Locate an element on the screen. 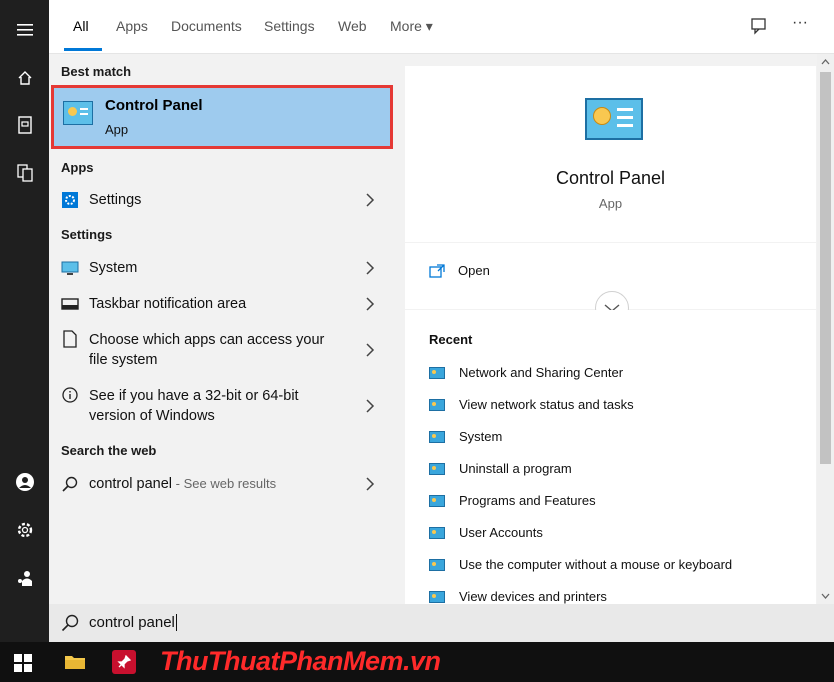 This screenshot has width=834, height=682. more-options-icon: ··· is located at coordinates (800, 23).